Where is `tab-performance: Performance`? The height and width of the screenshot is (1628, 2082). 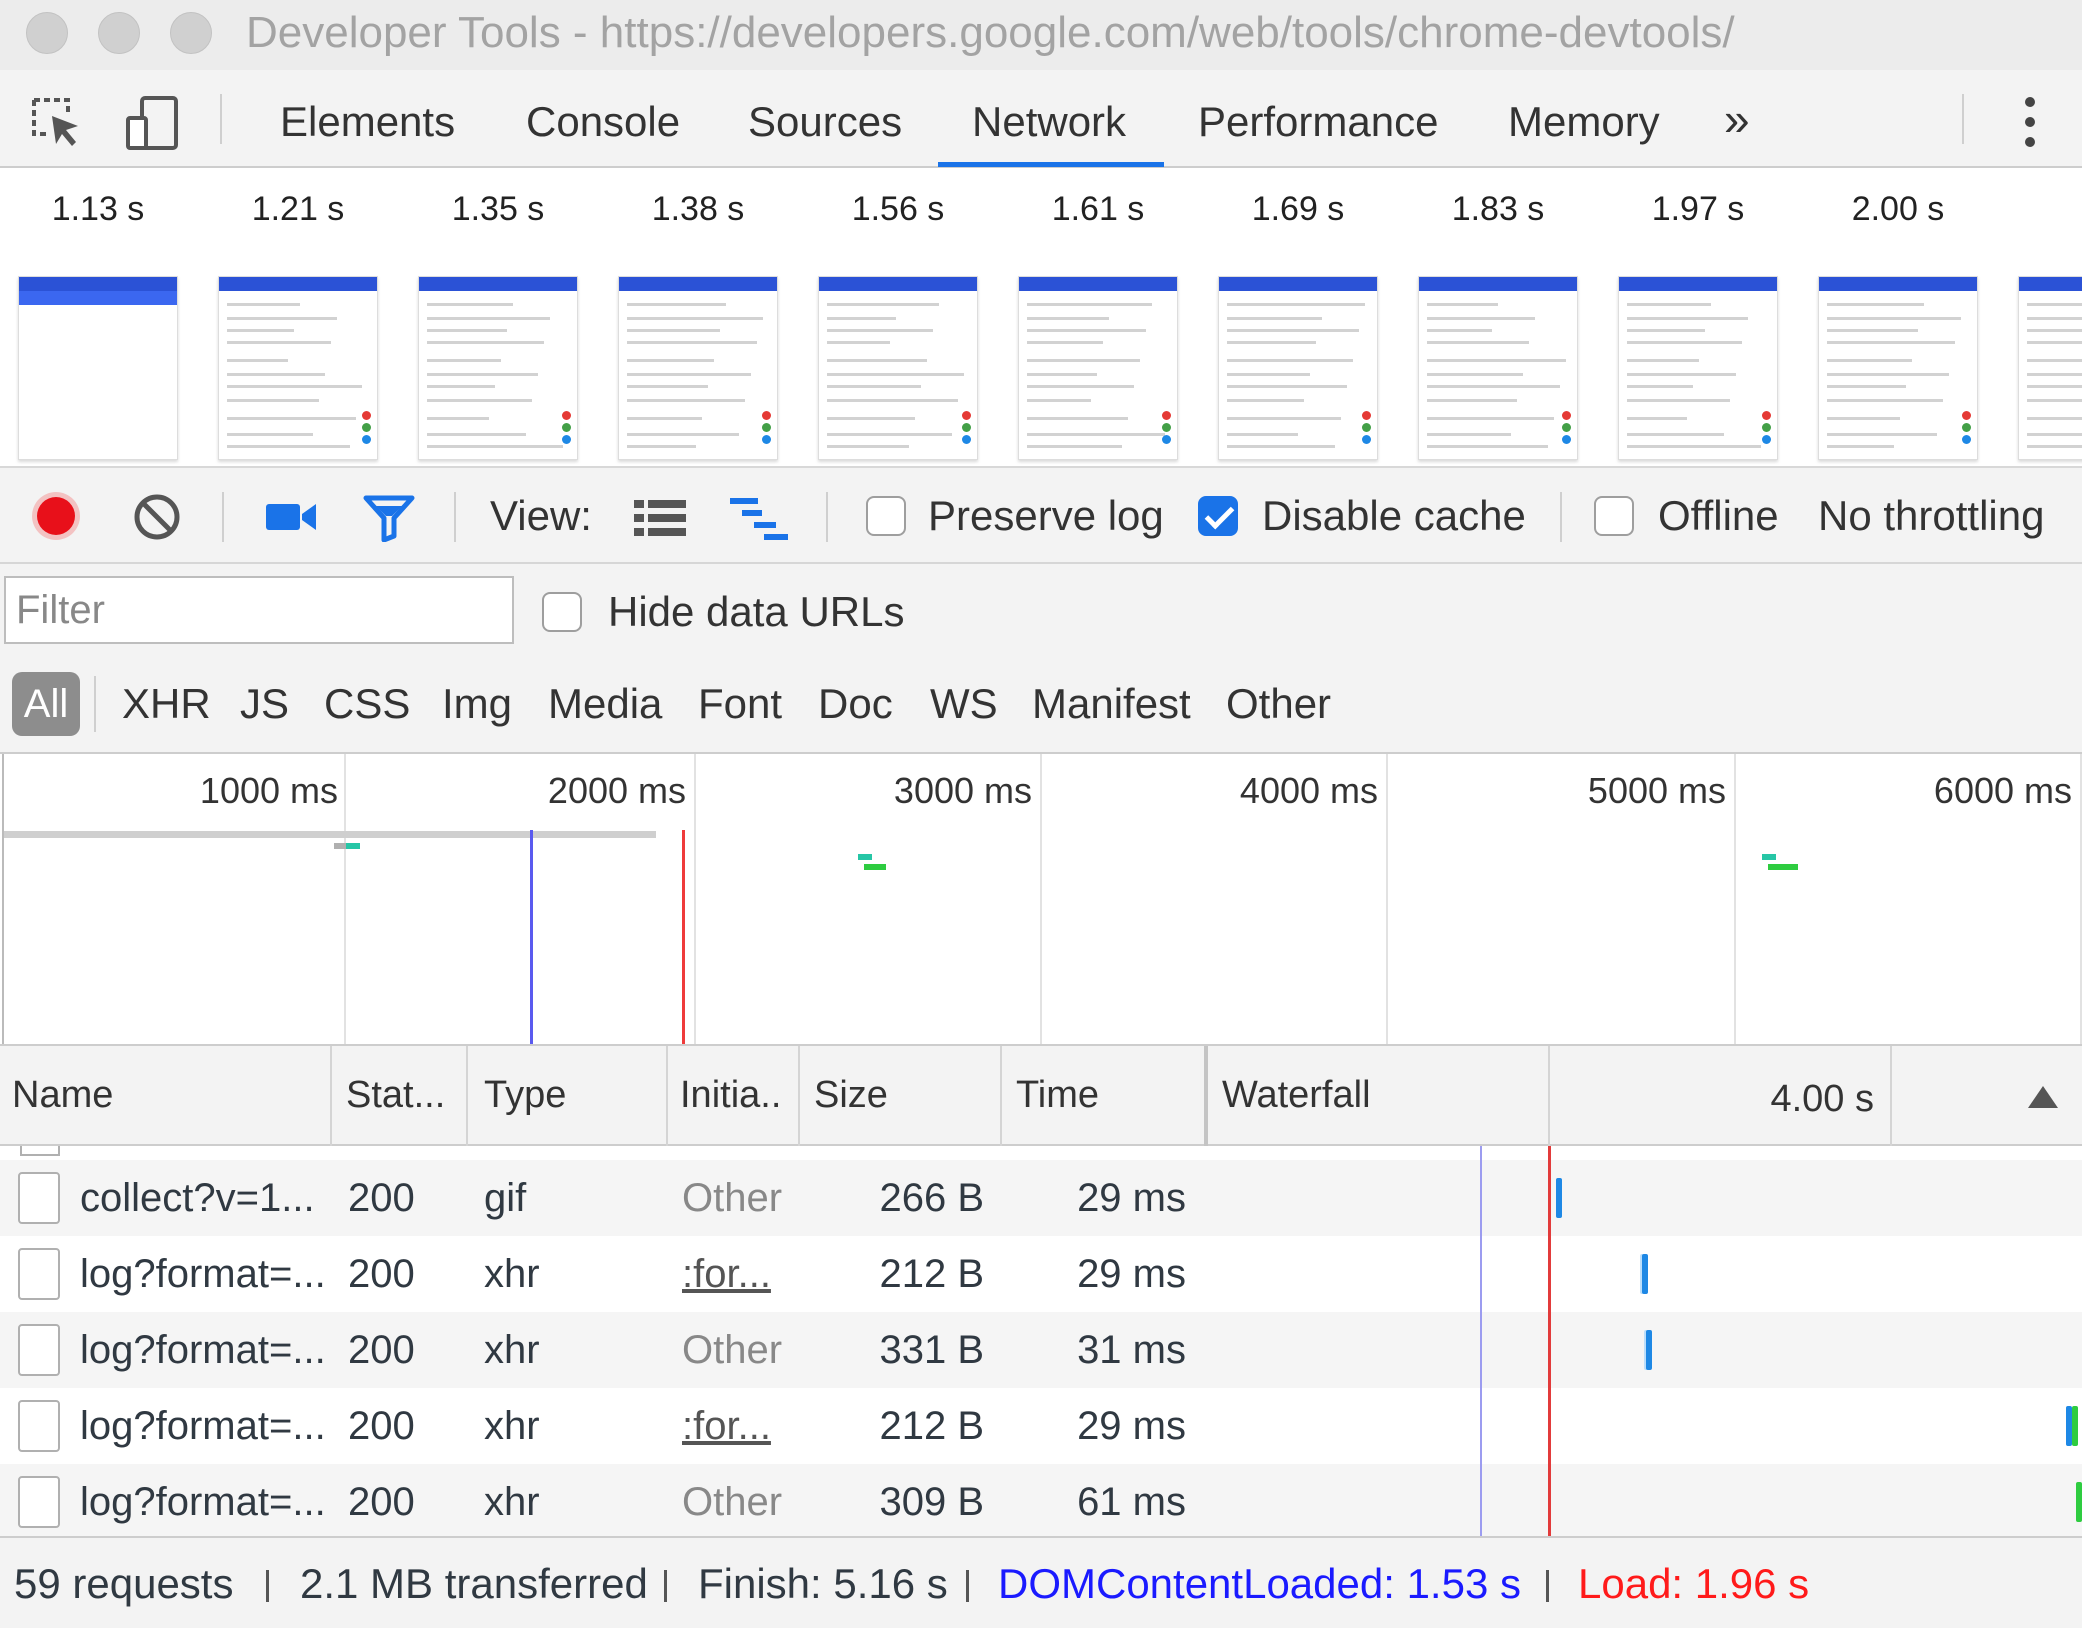 tab-performance: Performance is located at coordinates (1318, 122).